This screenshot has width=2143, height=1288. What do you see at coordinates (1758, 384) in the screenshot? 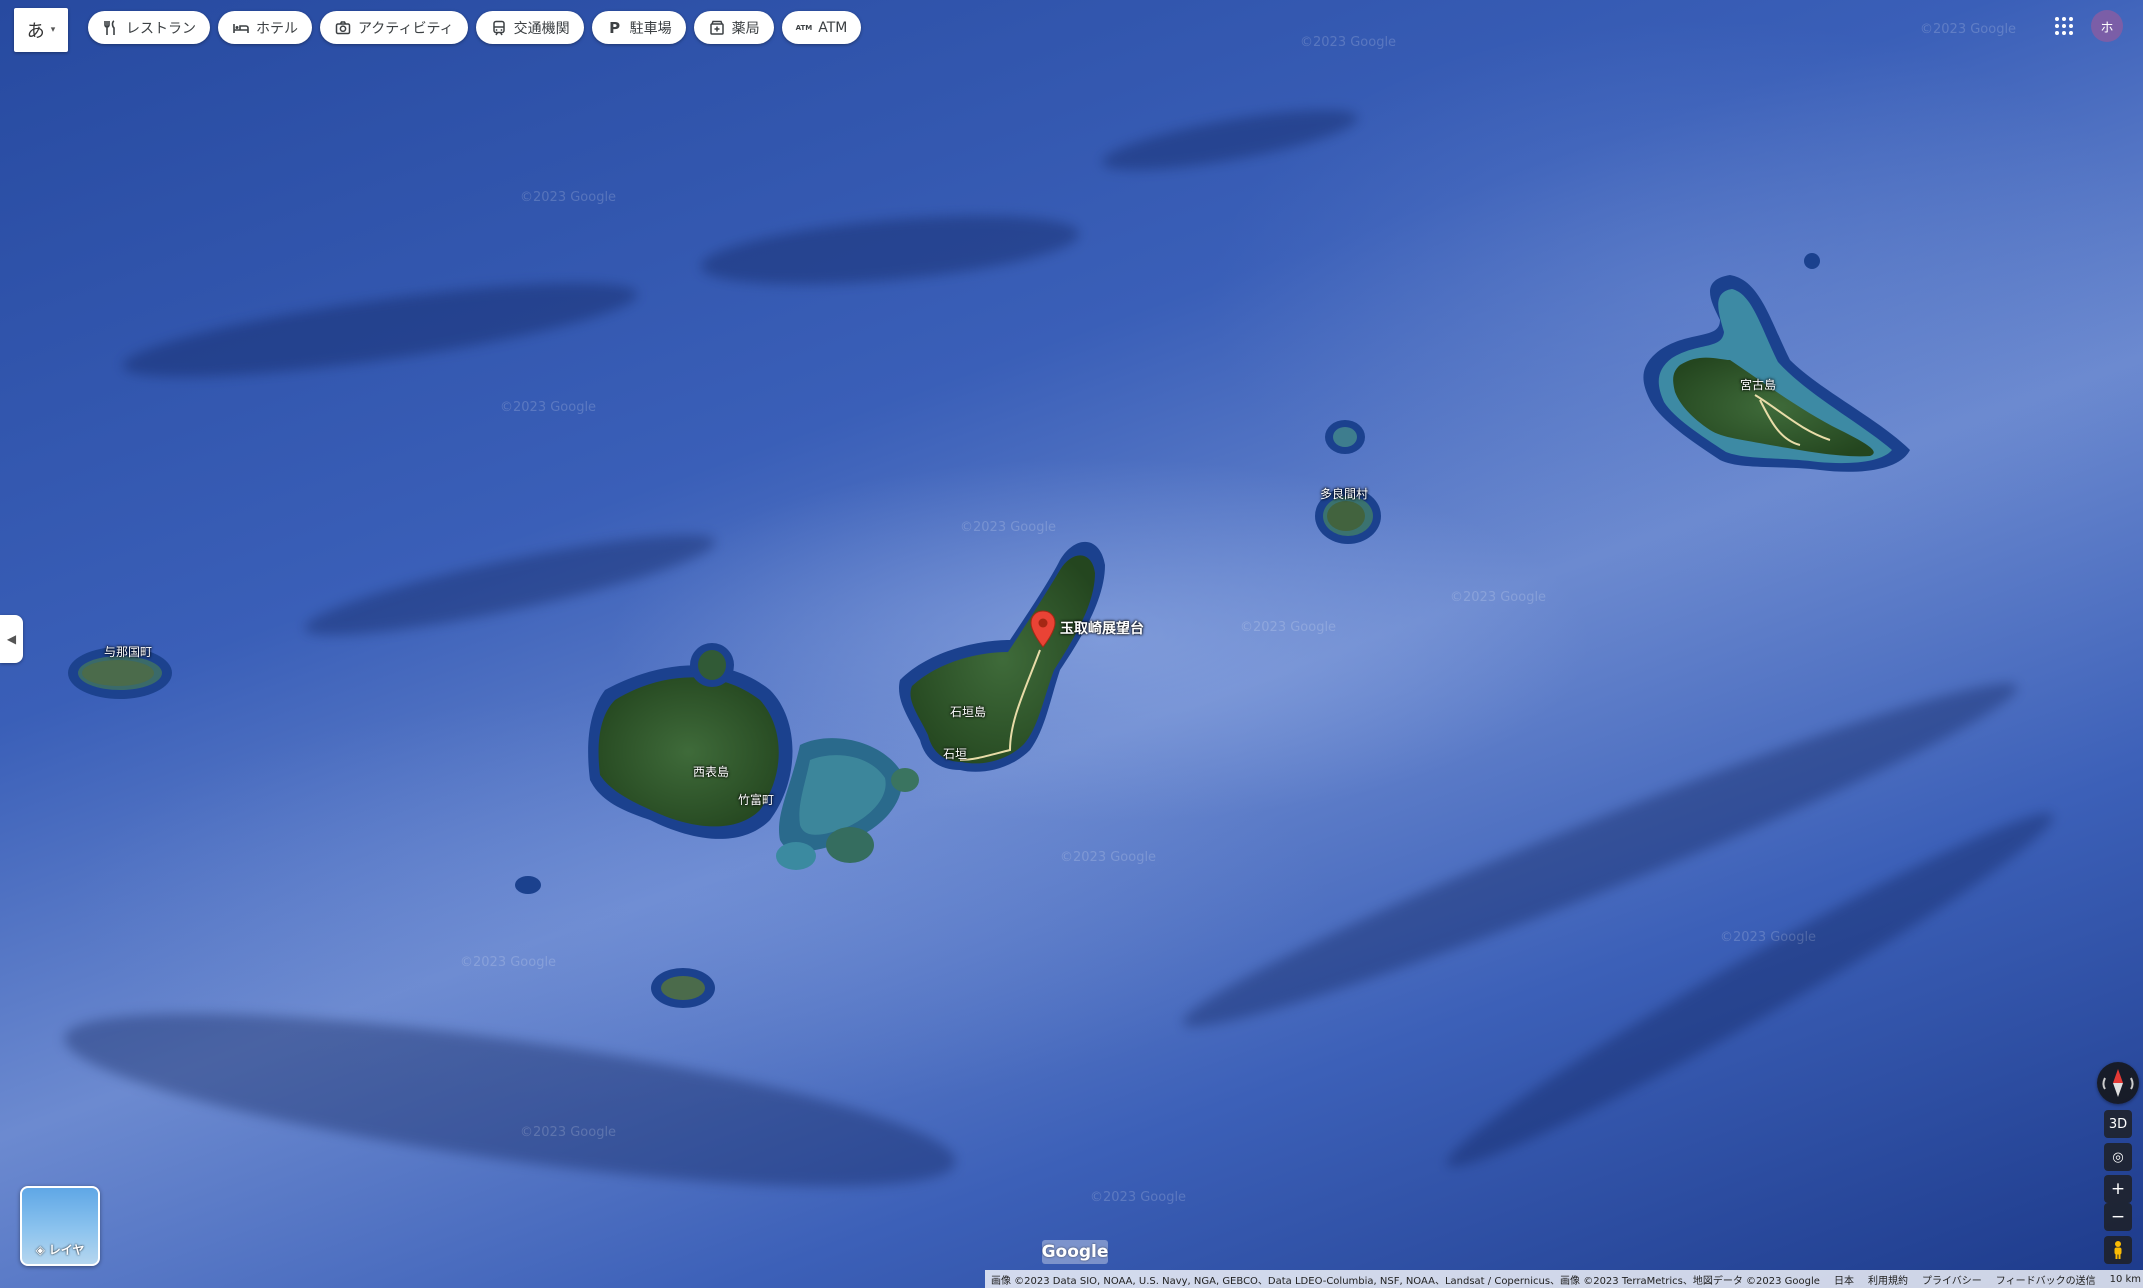
I see `place-label-miyako: 宮古島` at bounding box center [1758, 384].